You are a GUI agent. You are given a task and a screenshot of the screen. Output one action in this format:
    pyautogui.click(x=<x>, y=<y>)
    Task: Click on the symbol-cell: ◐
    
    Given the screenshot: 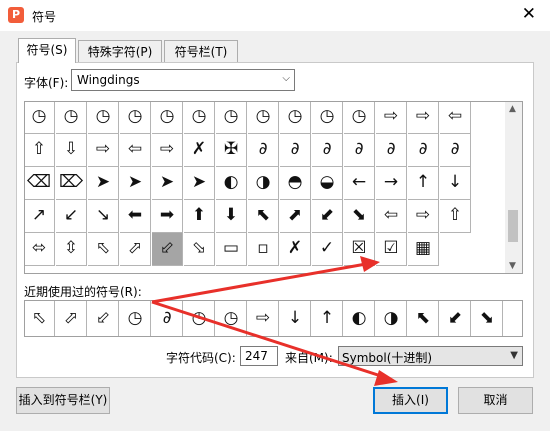 What is the action you would take?
    pyautogui.click(x=231, y=183)
    